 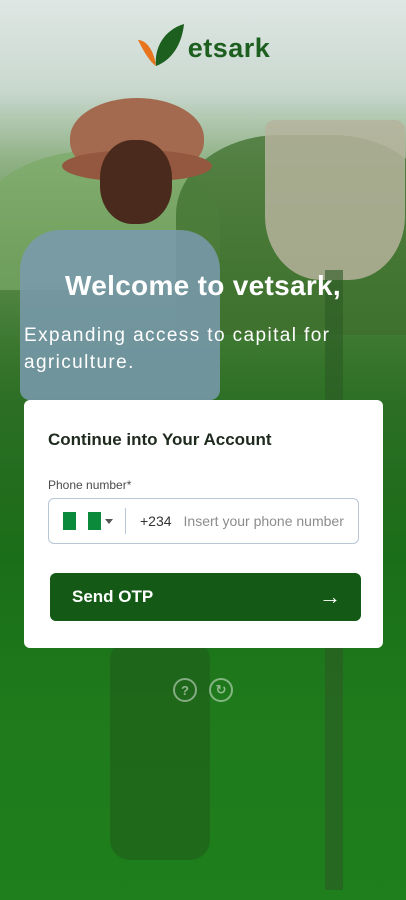 What do you see at coordinates (205, 597) in the screenshot?
I see `send-otp-button: Send OTP →` at bounding box center [205, 597].